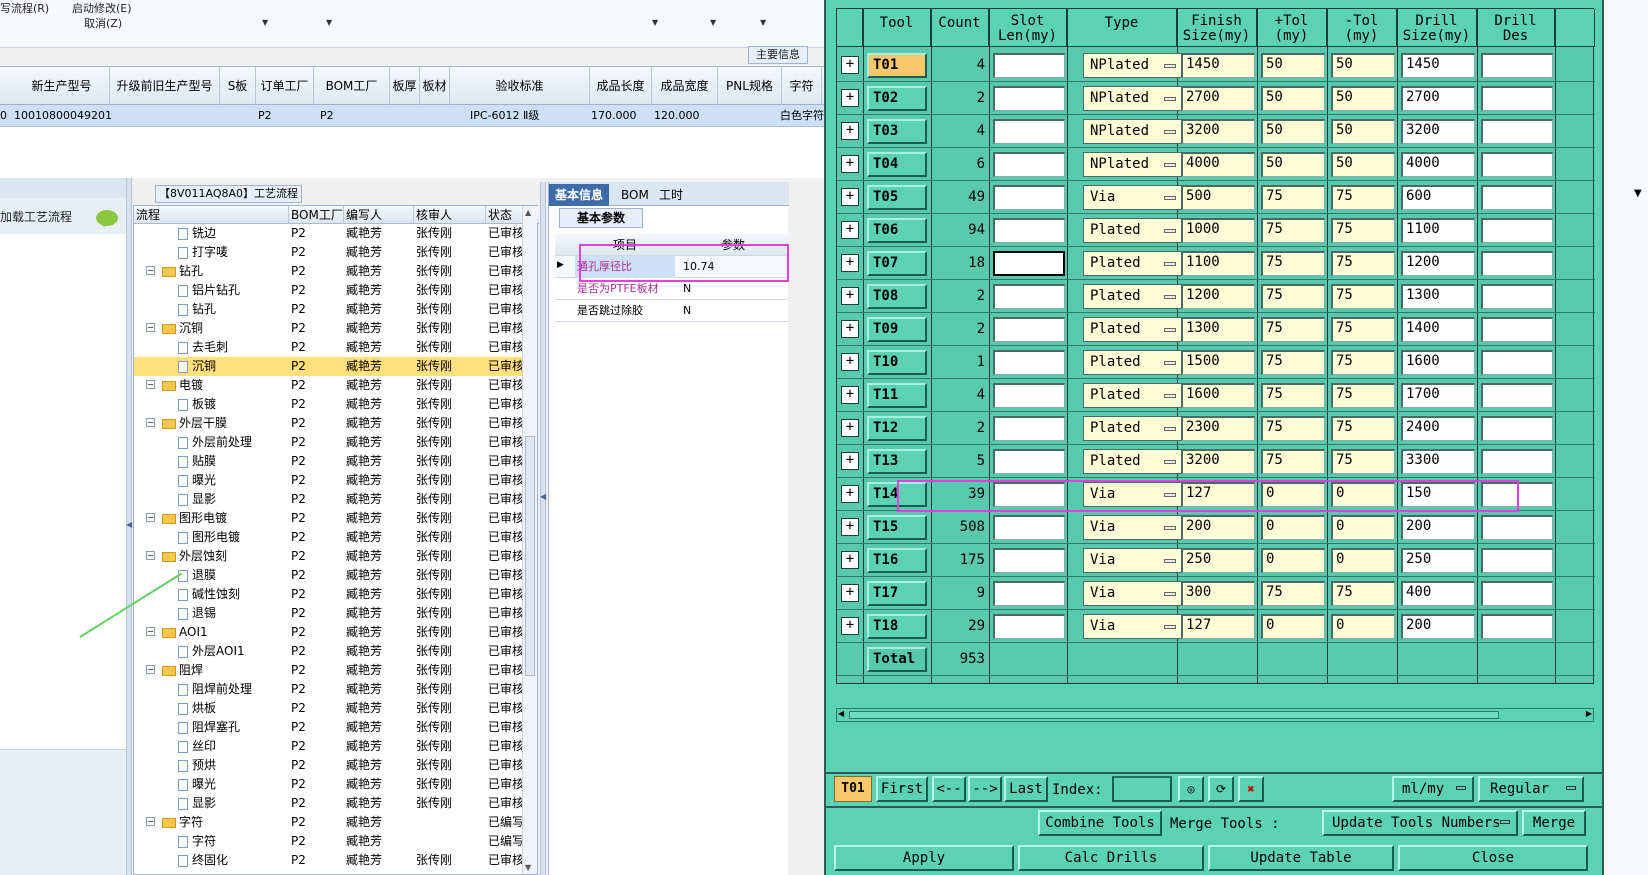 Image resolution: width=1648 pixels, height=875 pixels. What do you see at coordinates (897, 329) in the screenshot?
I see `tool-button: T09` at bounding box center [897, 329].